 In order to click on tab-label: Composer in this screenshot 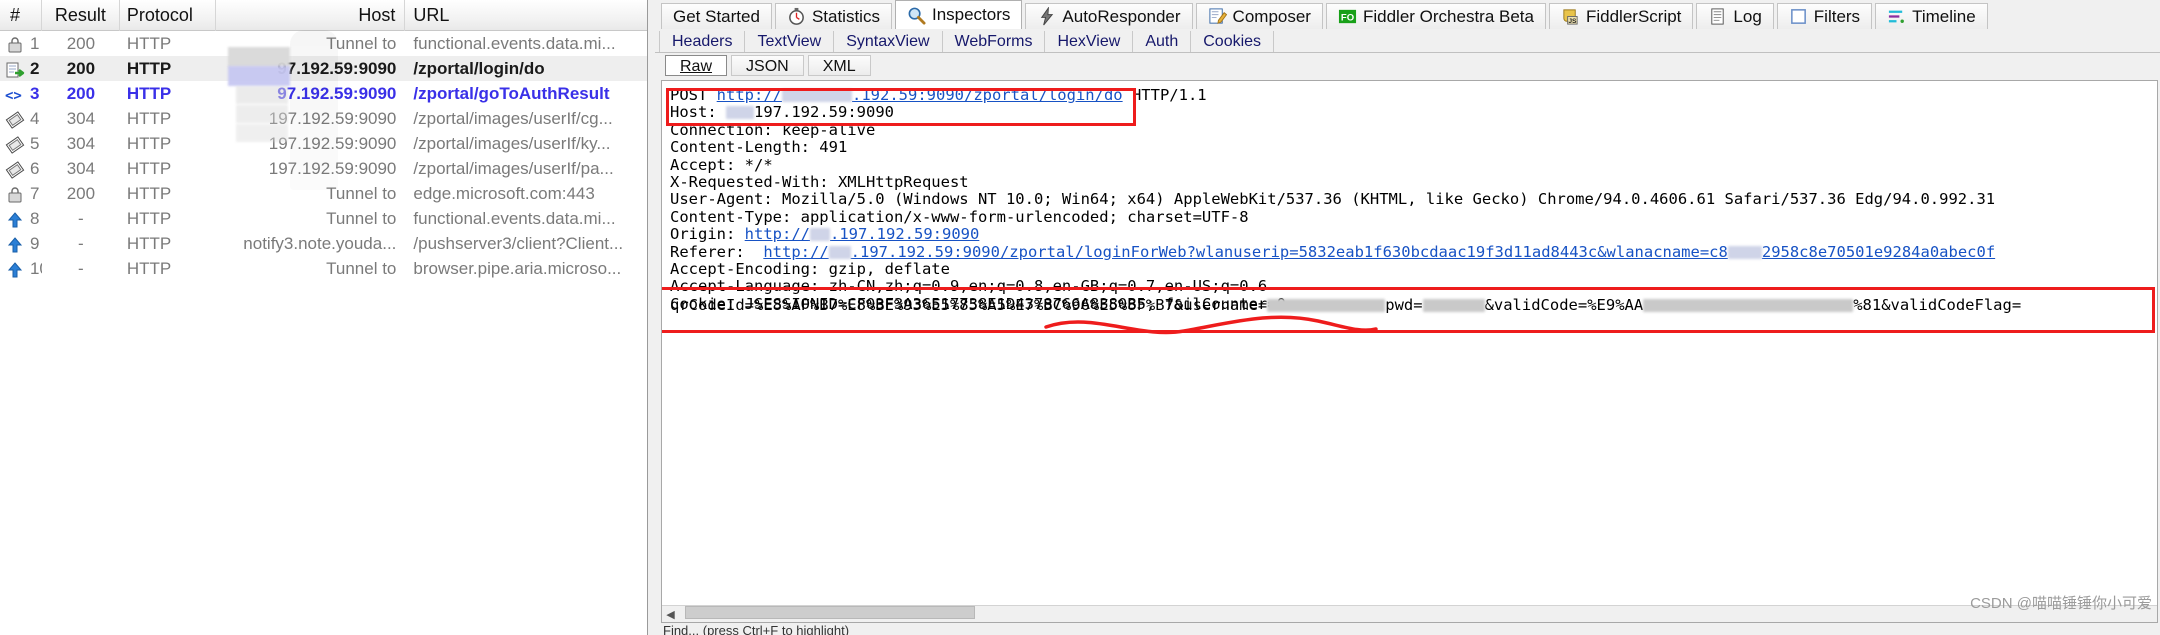, I will do `click(1271, 16)`.